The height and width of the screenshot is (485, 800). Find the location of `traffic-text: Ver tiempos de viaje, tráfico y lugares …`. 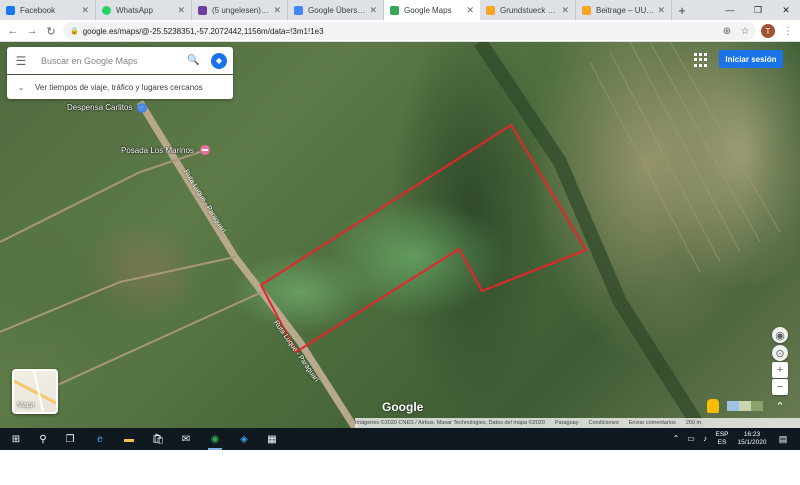

traffic-text: Ver tiempos de viaje, tráfico y lugares … is located at coordinates (119, 87).